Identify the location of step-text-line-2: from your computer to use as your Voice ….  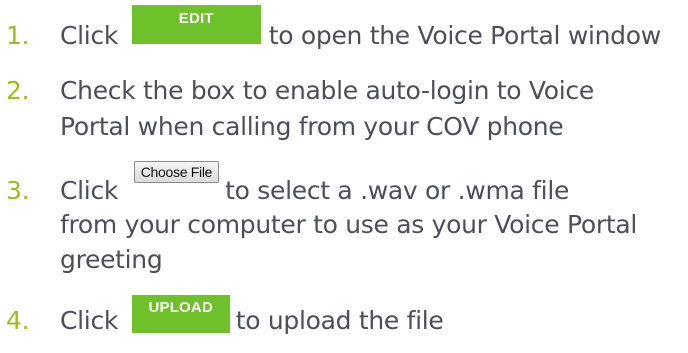
(348, 224).